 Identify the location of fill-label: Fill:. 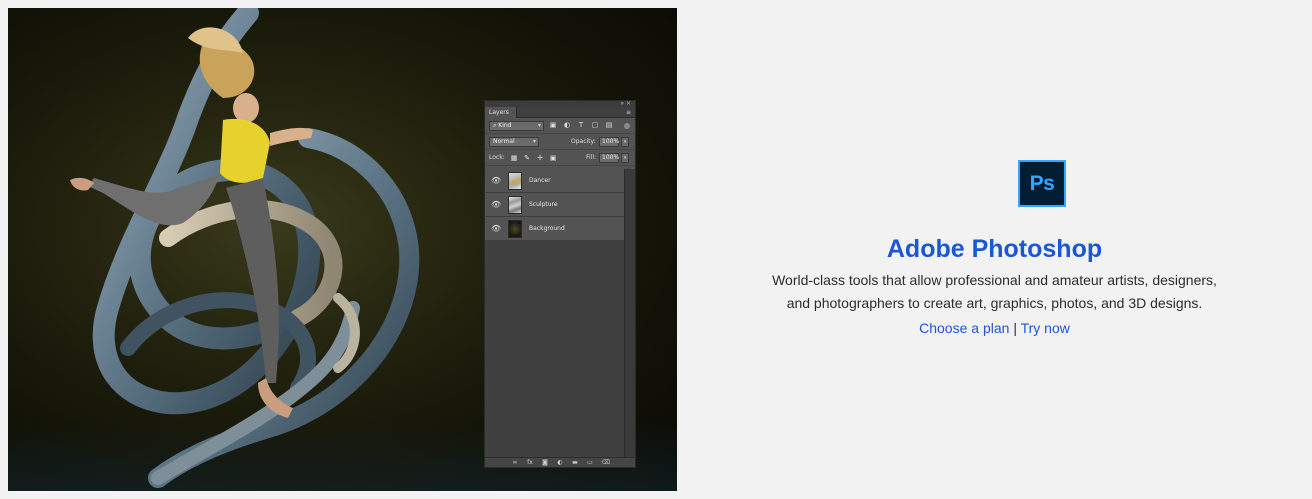
(591, 157).